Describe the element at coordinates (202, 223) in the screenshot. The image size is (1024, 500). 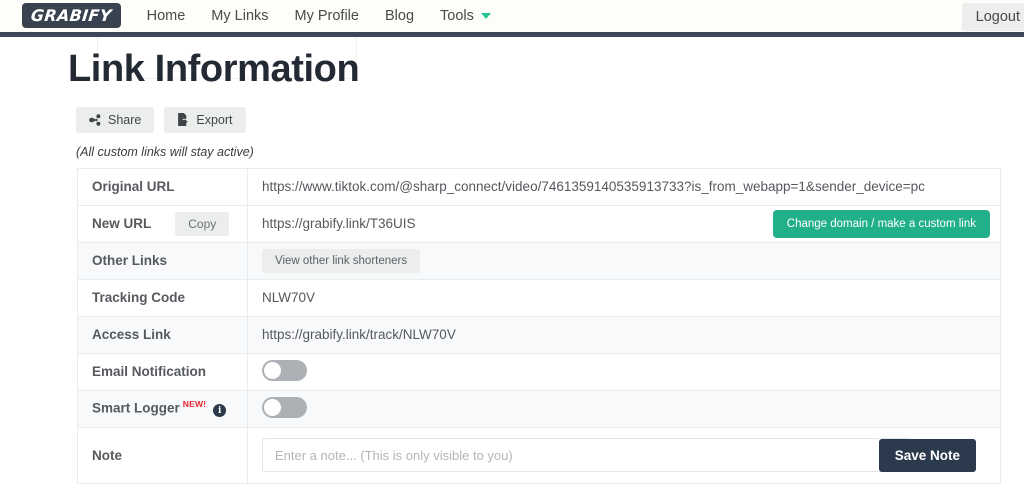
I see `copy-button: Copy` at that location.